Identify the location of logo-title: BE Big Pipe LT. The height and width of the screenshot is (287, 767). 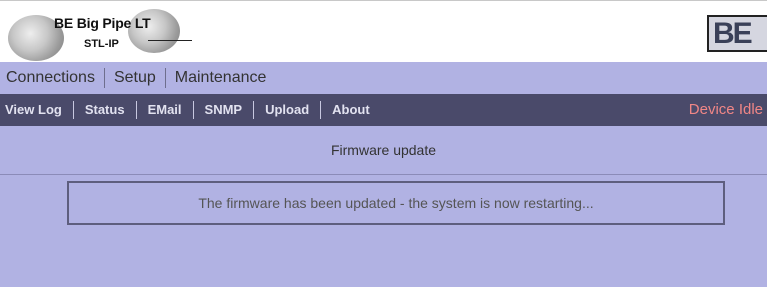
(102, 23).